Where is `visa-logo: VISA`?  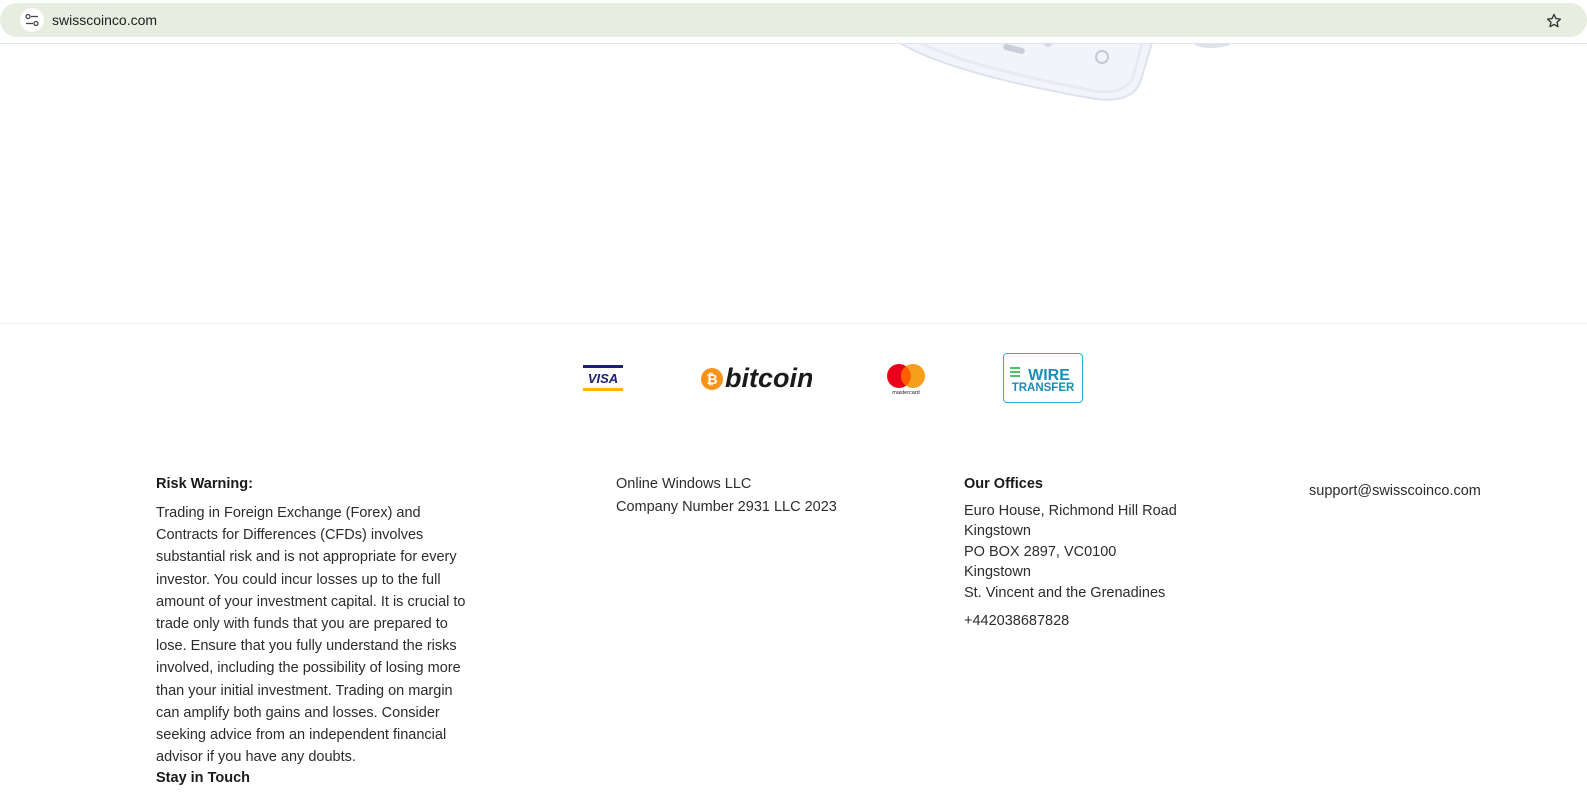
visa-logo: VISA is located at coordinates (603, 379).